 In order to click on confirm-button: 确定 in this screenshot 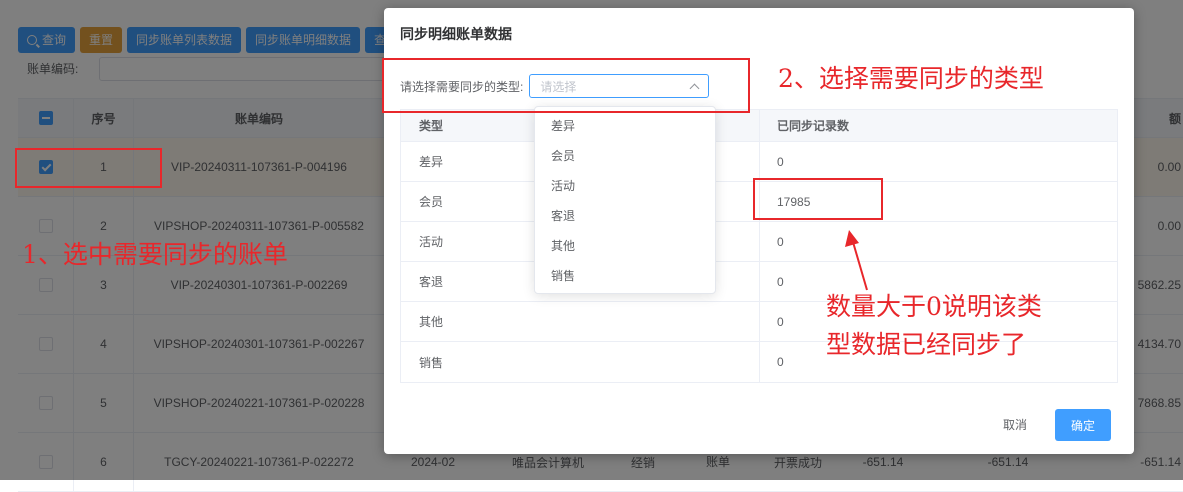, I will do `click(1083, 425)`.